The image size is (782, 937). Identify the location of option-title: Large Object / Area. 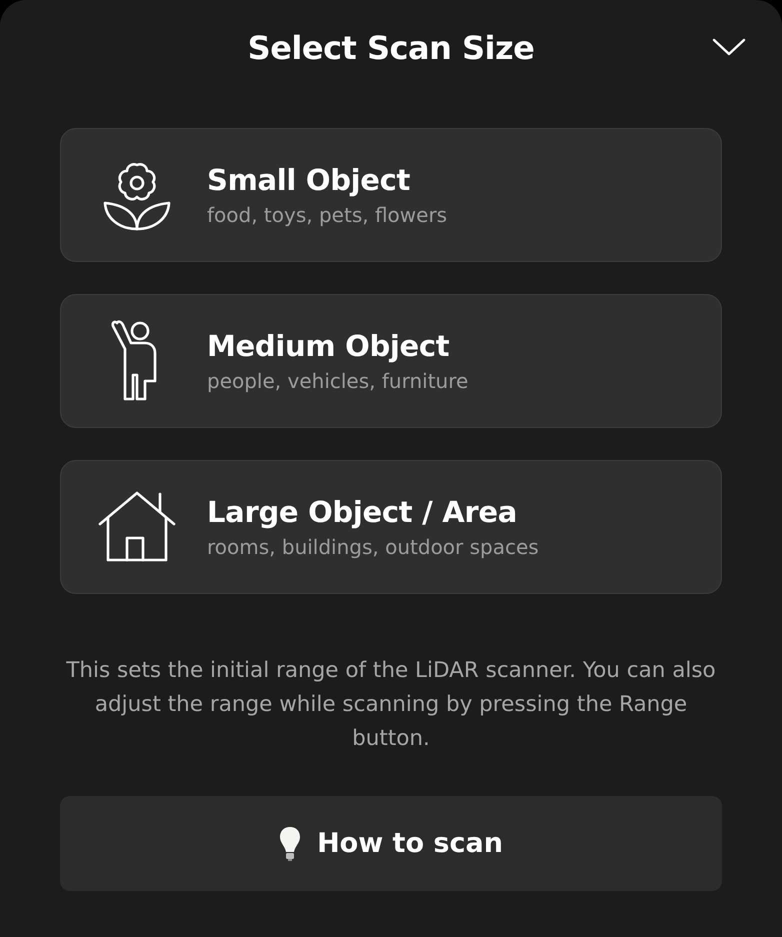
(362, 512).